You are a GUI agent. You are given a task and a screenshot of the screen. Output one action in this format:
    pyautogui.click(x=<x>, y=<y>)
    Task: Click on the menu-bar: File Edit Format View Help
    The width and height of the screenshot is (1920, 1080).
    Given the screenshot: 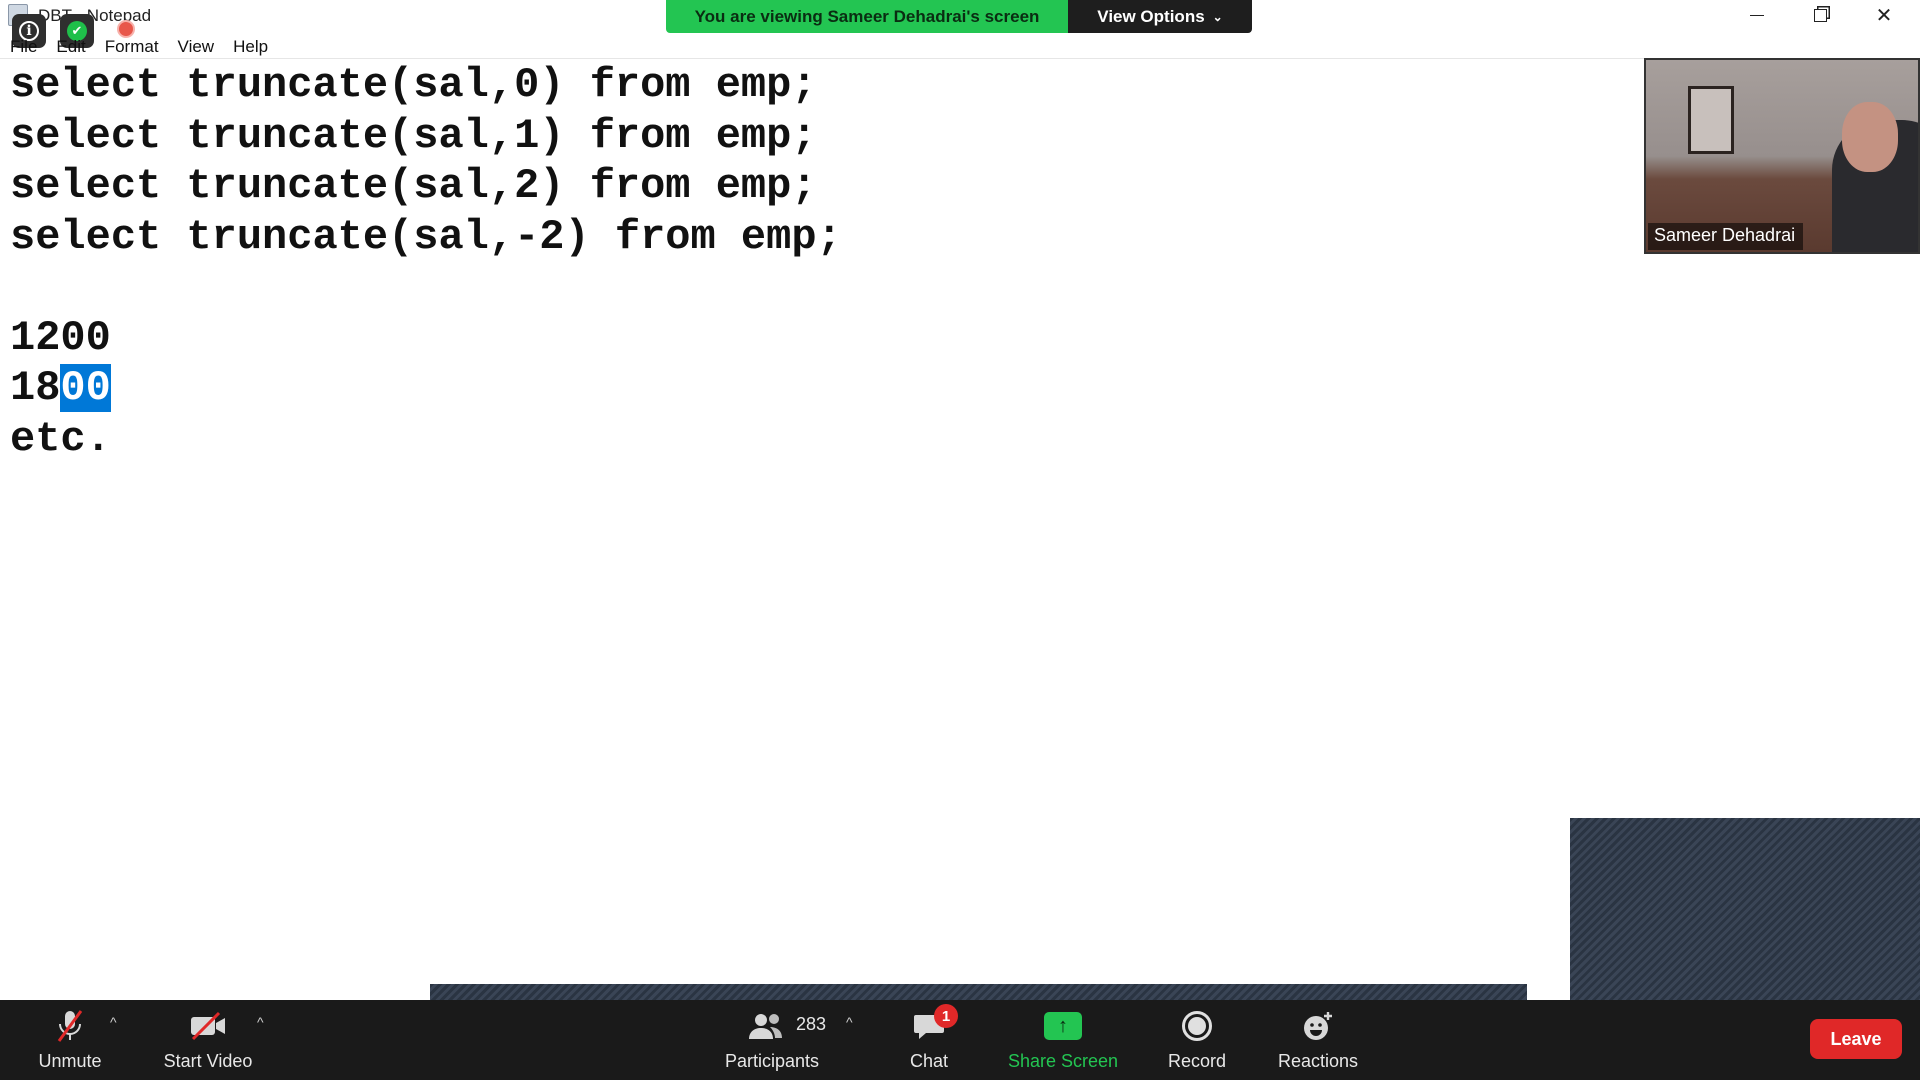 What is the action you would take?
    pyautogui.click(x=138, y=46)
    